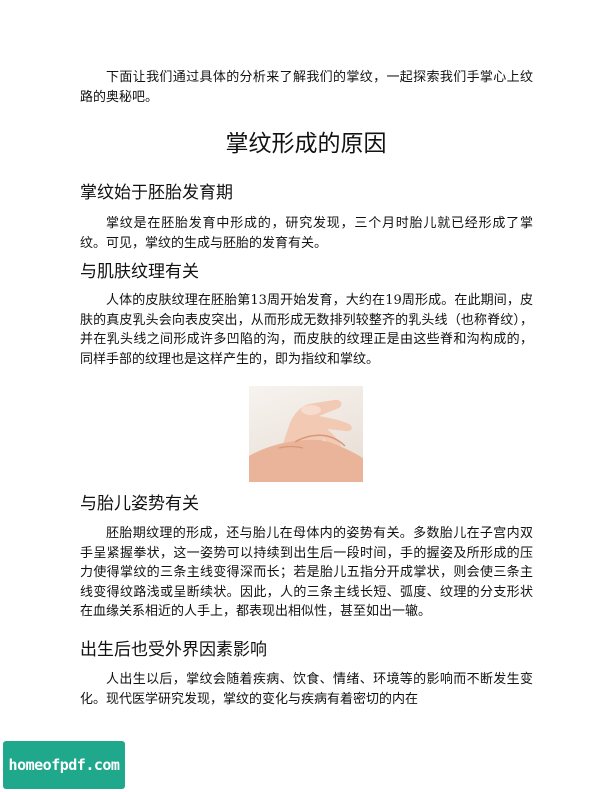  I want to click on section-heading-embryo: 掌纹始于胚胎发育期, so click(156, 193).